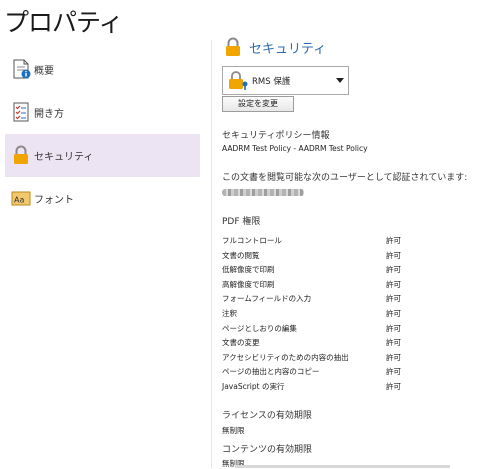  I want to click on sidebar-item-label: 概要, so click(44, 71).